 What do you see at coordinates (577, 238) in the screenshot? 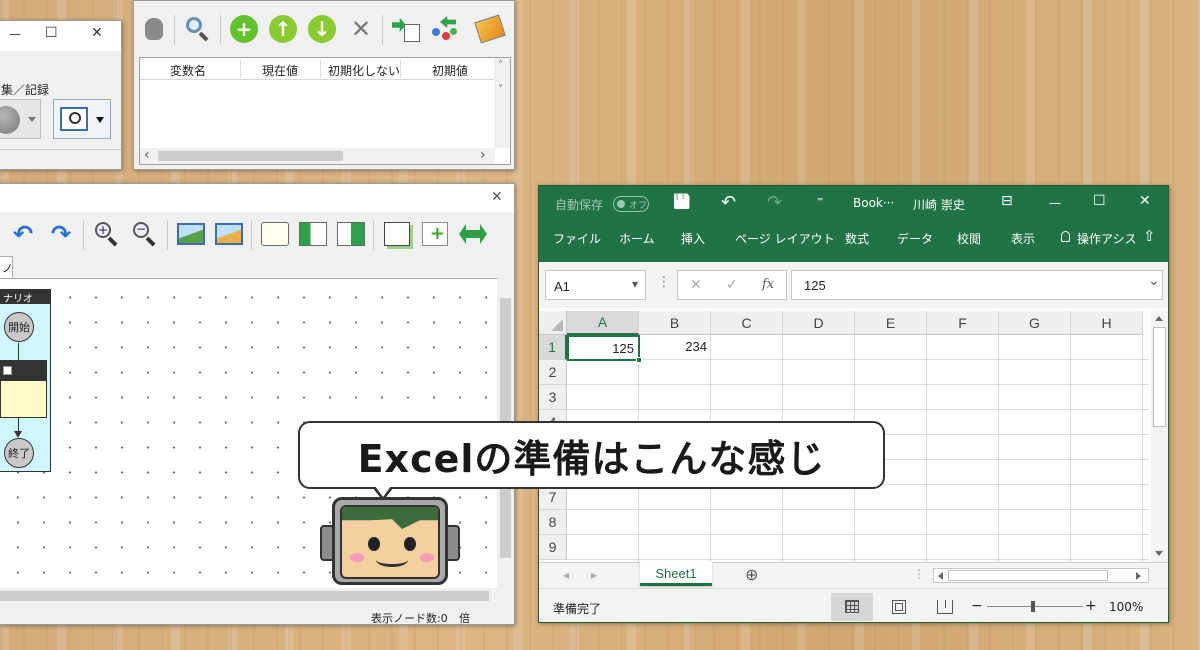
I see `menu-file: ファイル` at bounding box center [577, 238].